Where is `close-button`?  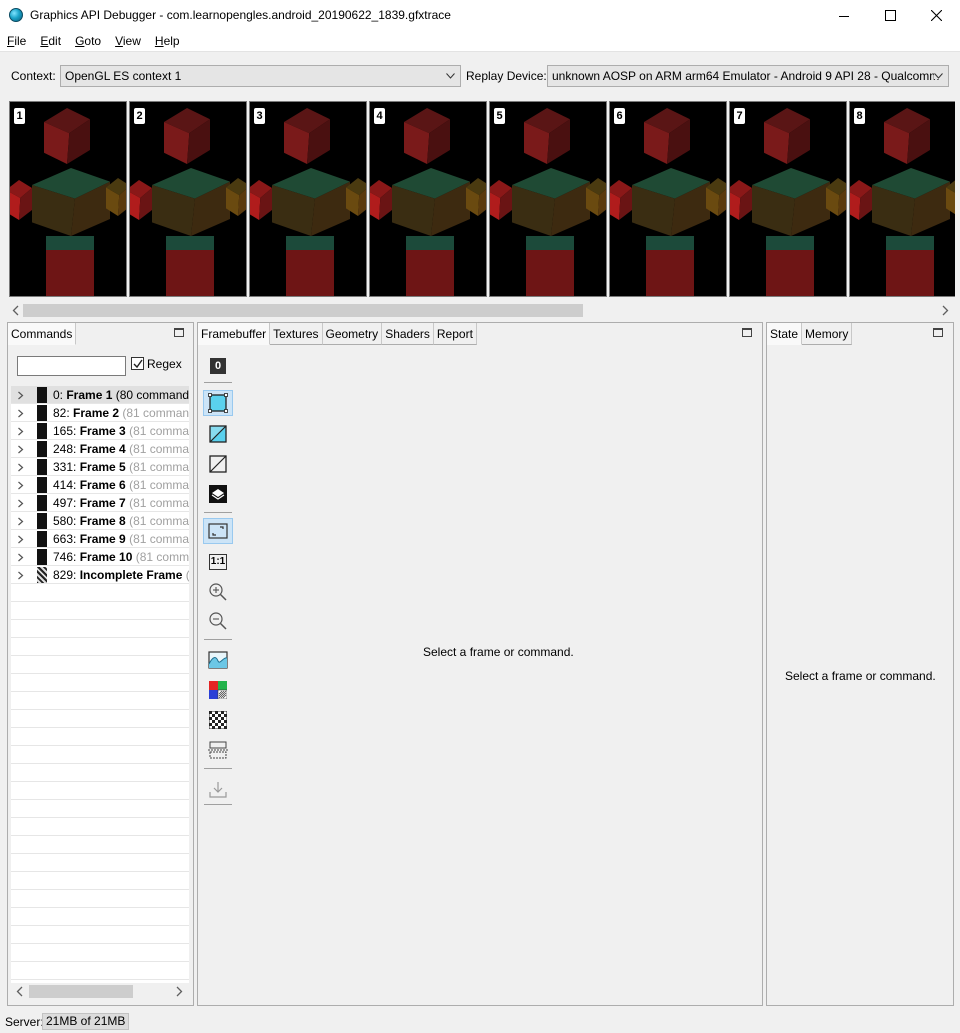 close-button is located at coordinates (936, 15).